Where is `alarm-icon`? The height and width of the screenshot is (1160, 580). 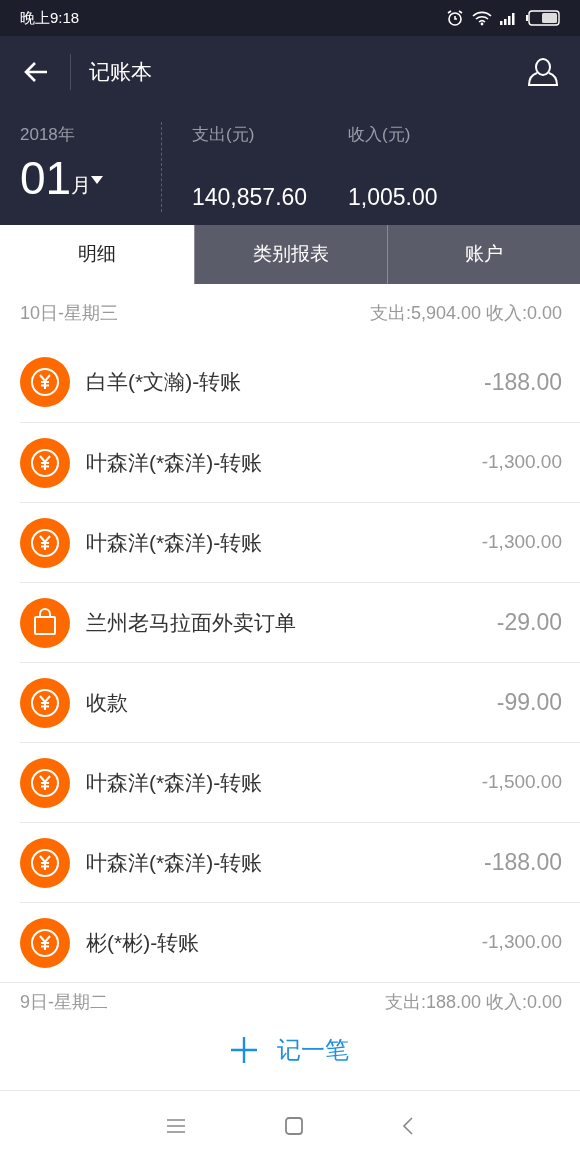 alarm-icon is located at coordinates (455, 18).